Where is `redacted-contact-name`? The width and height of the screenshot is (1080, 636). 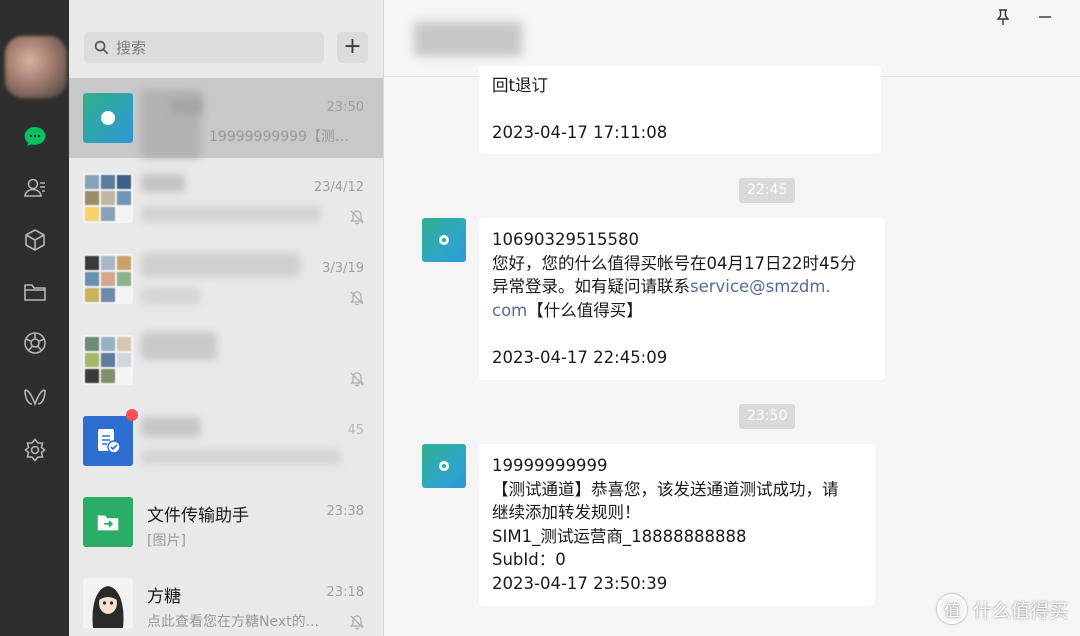 redacted-contact-name is located at coordinates (468, 39).